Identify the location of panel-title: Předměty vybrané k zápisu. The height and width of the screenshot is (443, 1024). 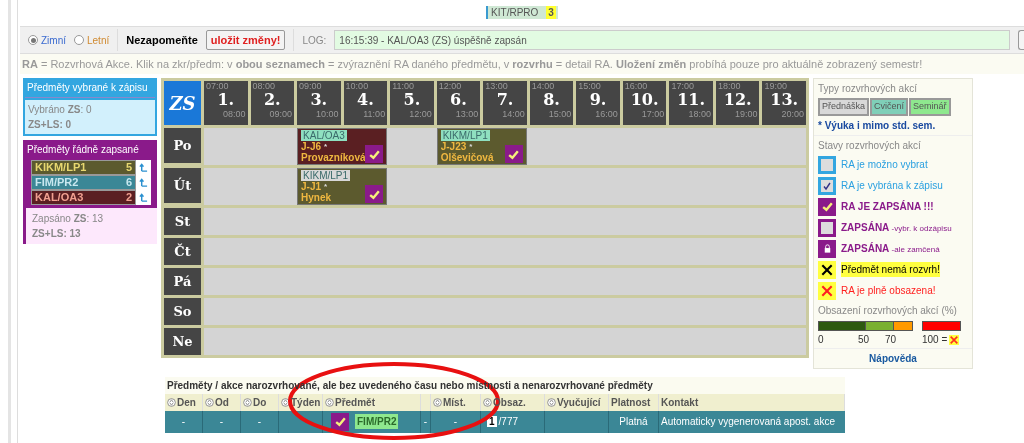
(90, 89).